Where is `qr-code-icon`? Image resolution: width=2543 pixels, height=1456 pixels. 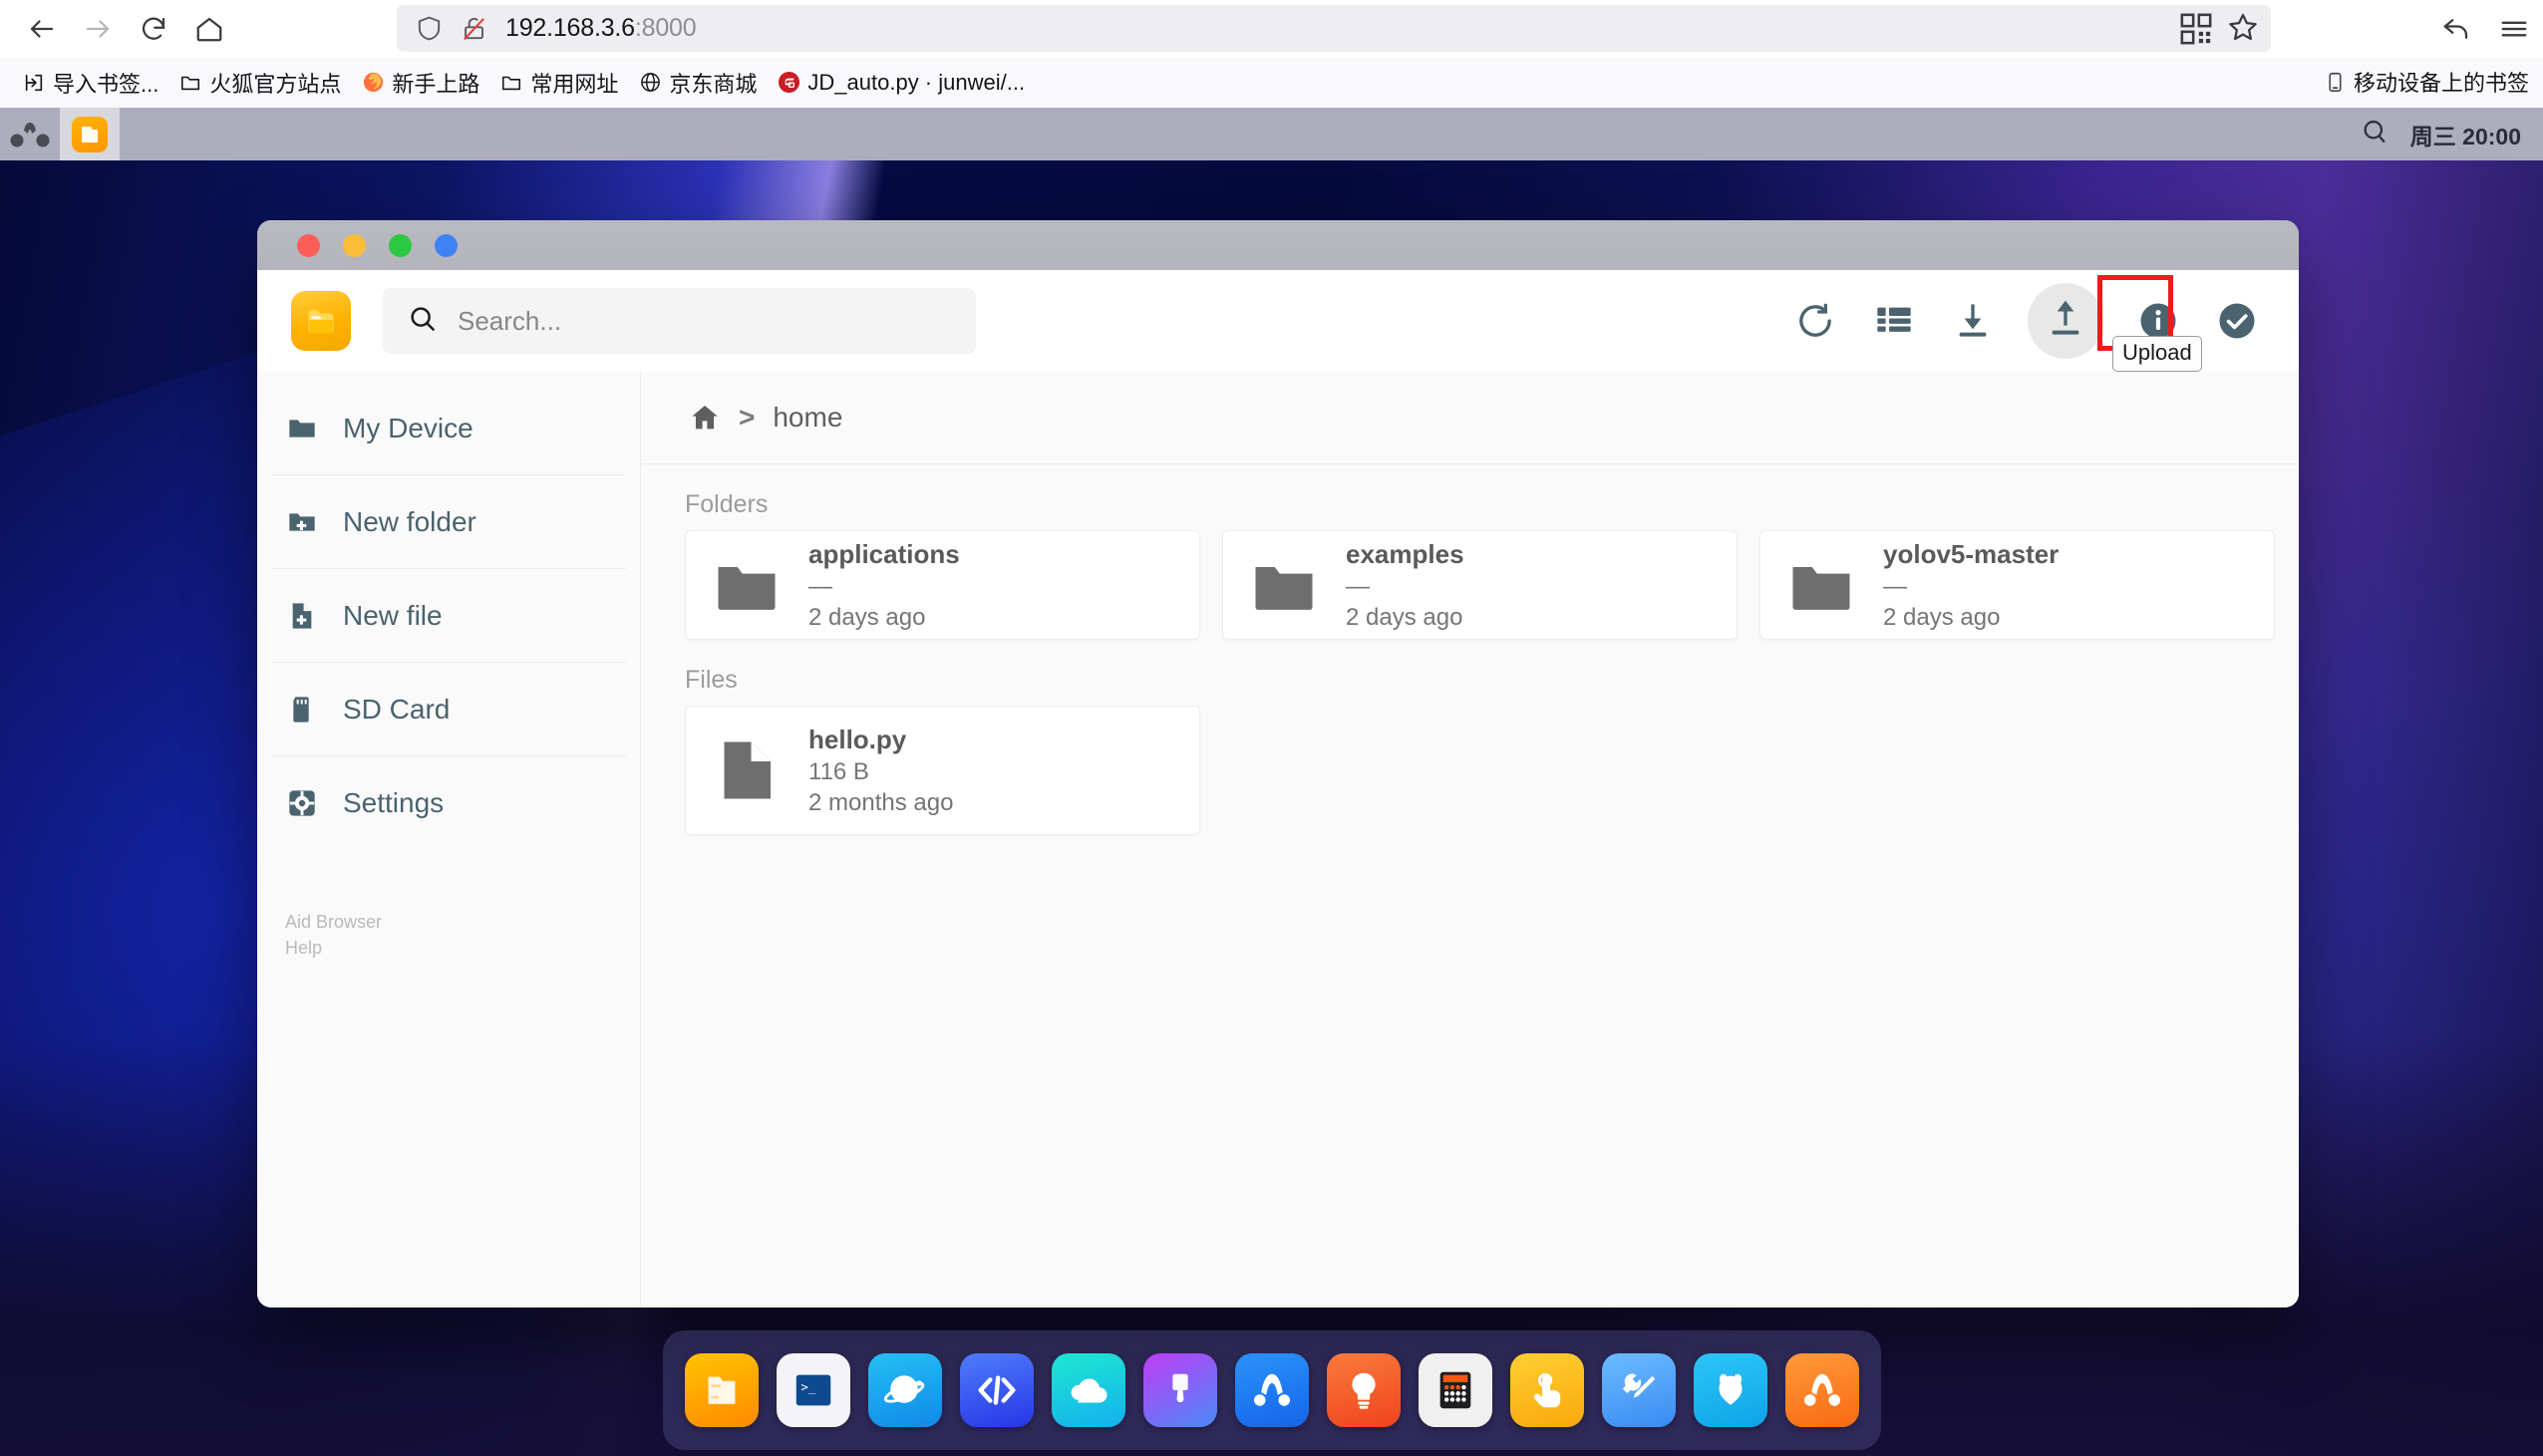
qr-code-icon is located at coordinates (2196, 29).